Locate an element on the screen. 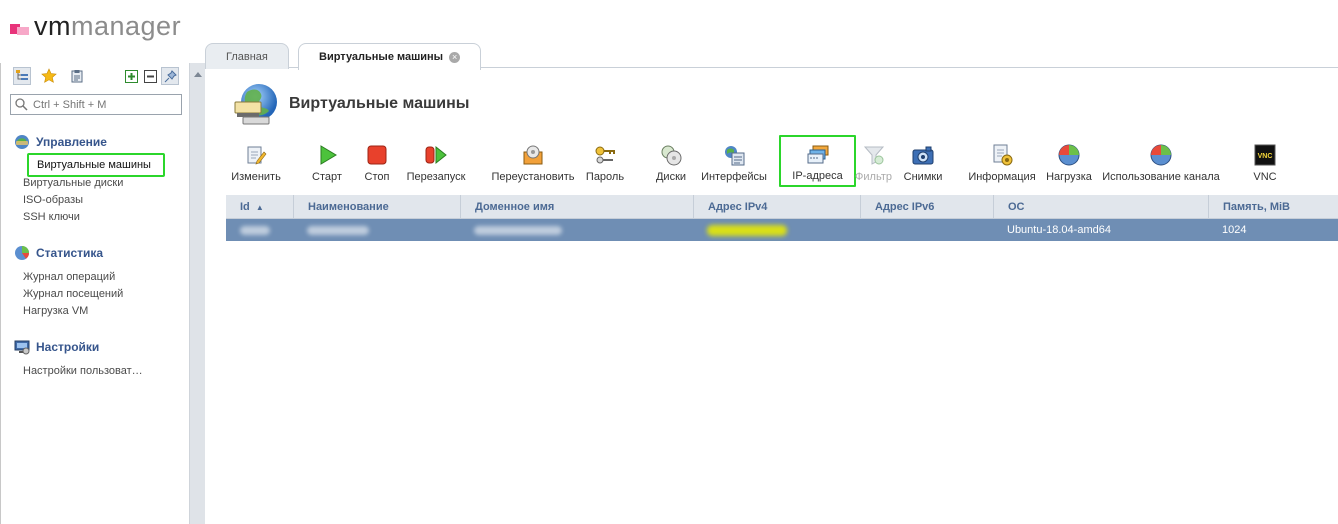  cell-os: Ubuntu-18.04-amd64 is located at coordinates (1059, 230).